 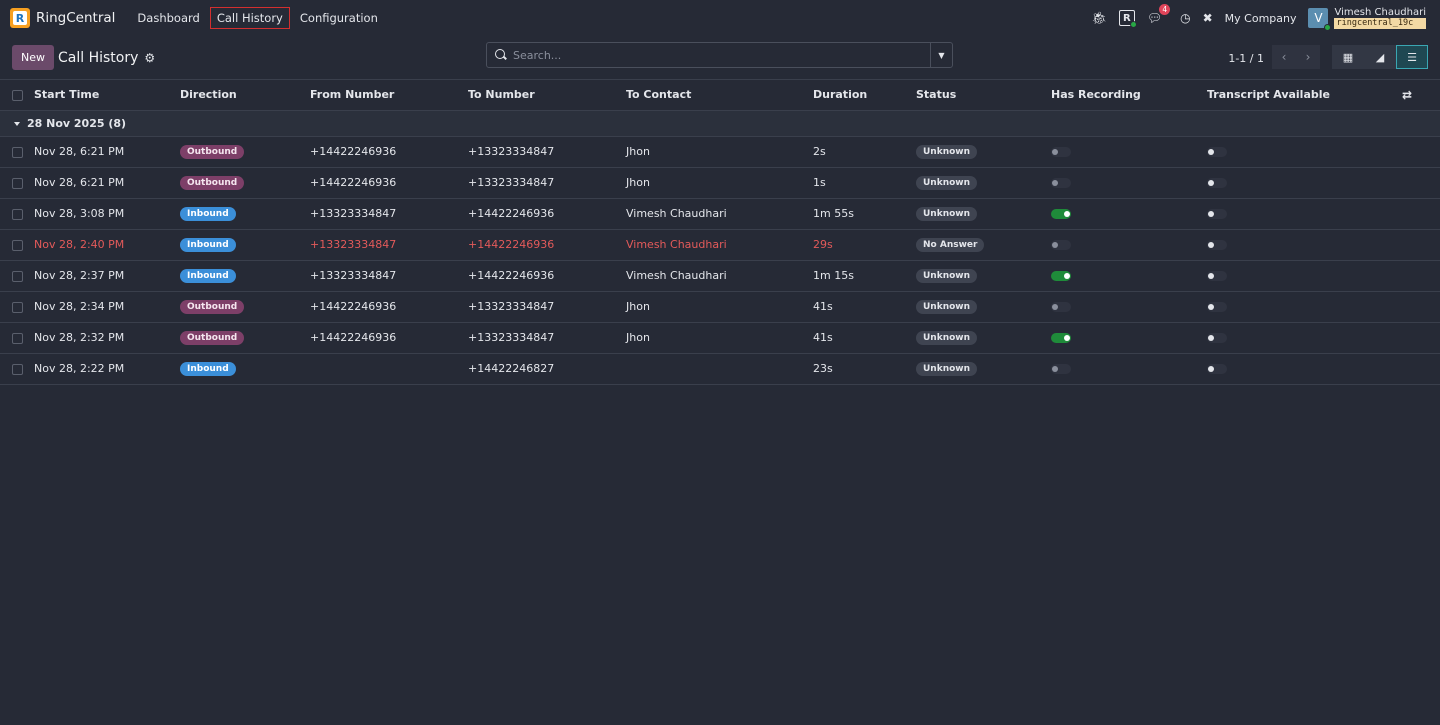 What do you see at coordinates (950, 245) in the screenshot?
I see `status-badge: No Answer` at bounding box center [950, 245].